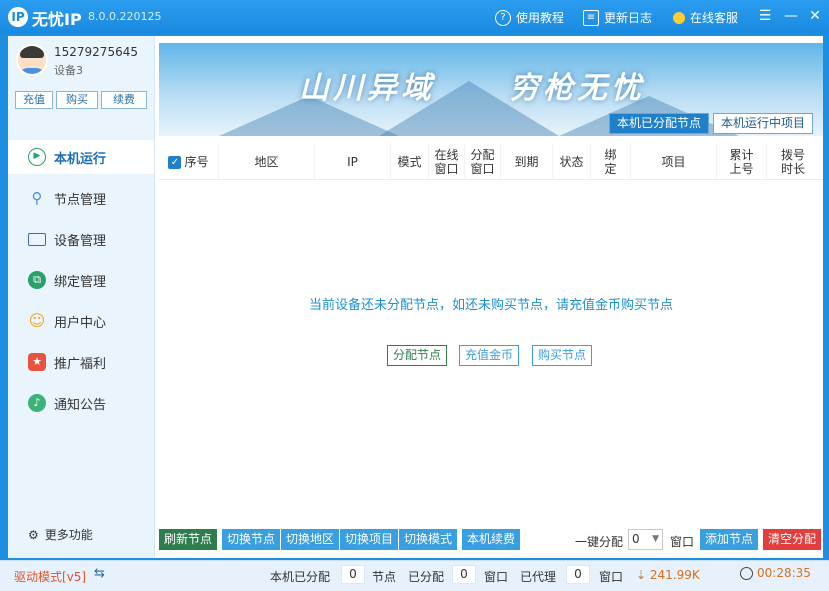 The width and height of the screenshot is (829, 591). I want to click on user-icon: ☺, so click(37, 320).